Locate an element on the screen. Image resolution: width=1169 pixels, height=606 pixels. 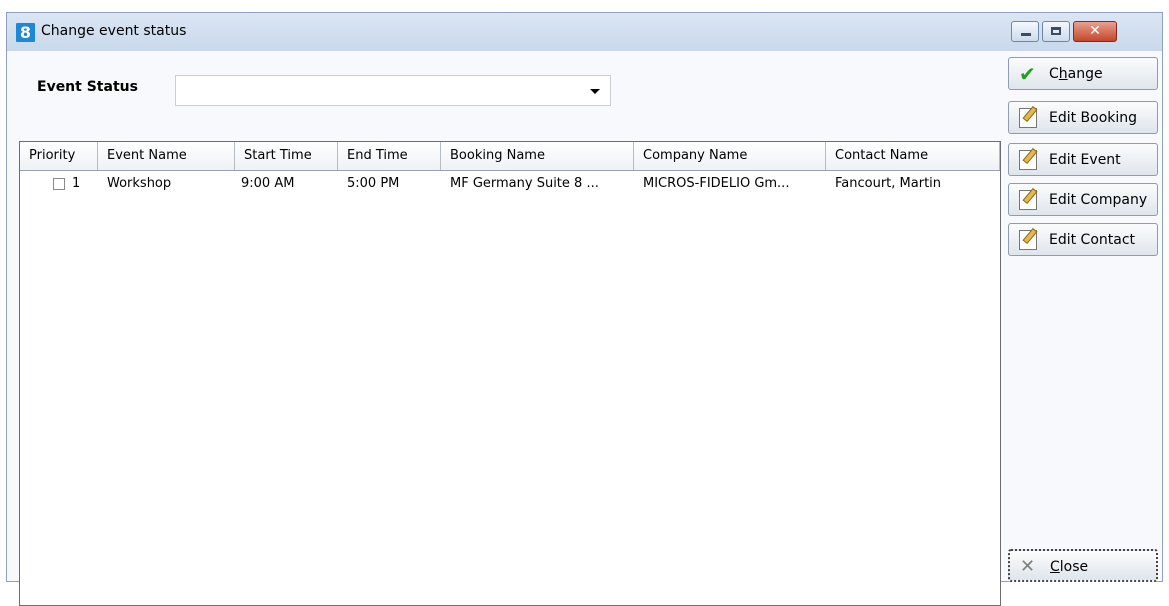
edit-company-button: Edit Company is located at coordinates (1083, 199).